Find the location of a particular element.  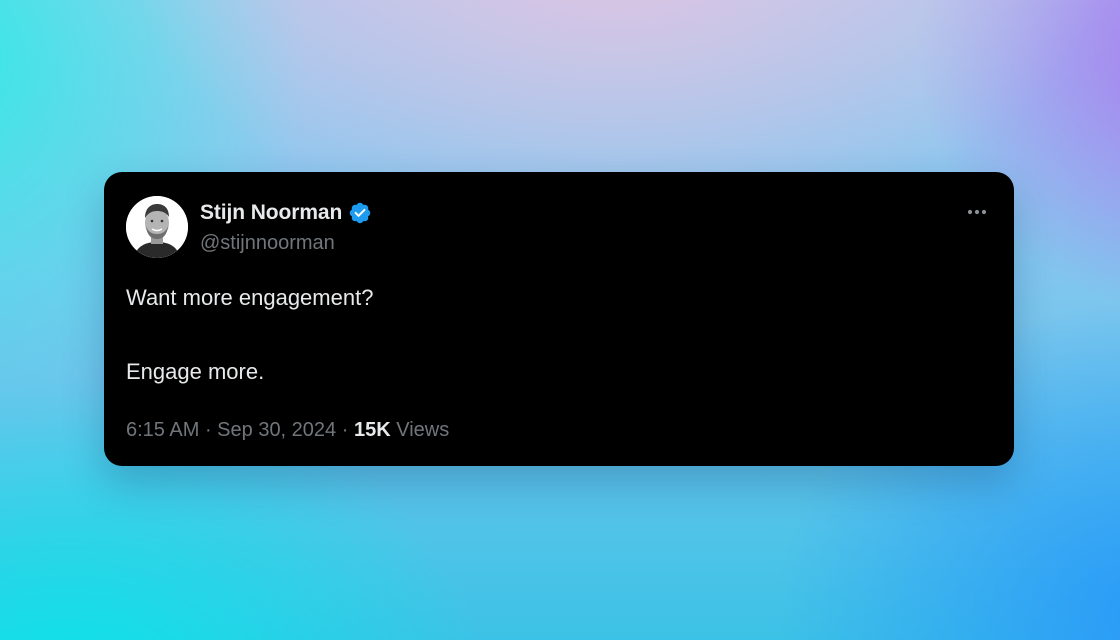

display-name: Stijn Noorman is located at coordinates (271, 213).